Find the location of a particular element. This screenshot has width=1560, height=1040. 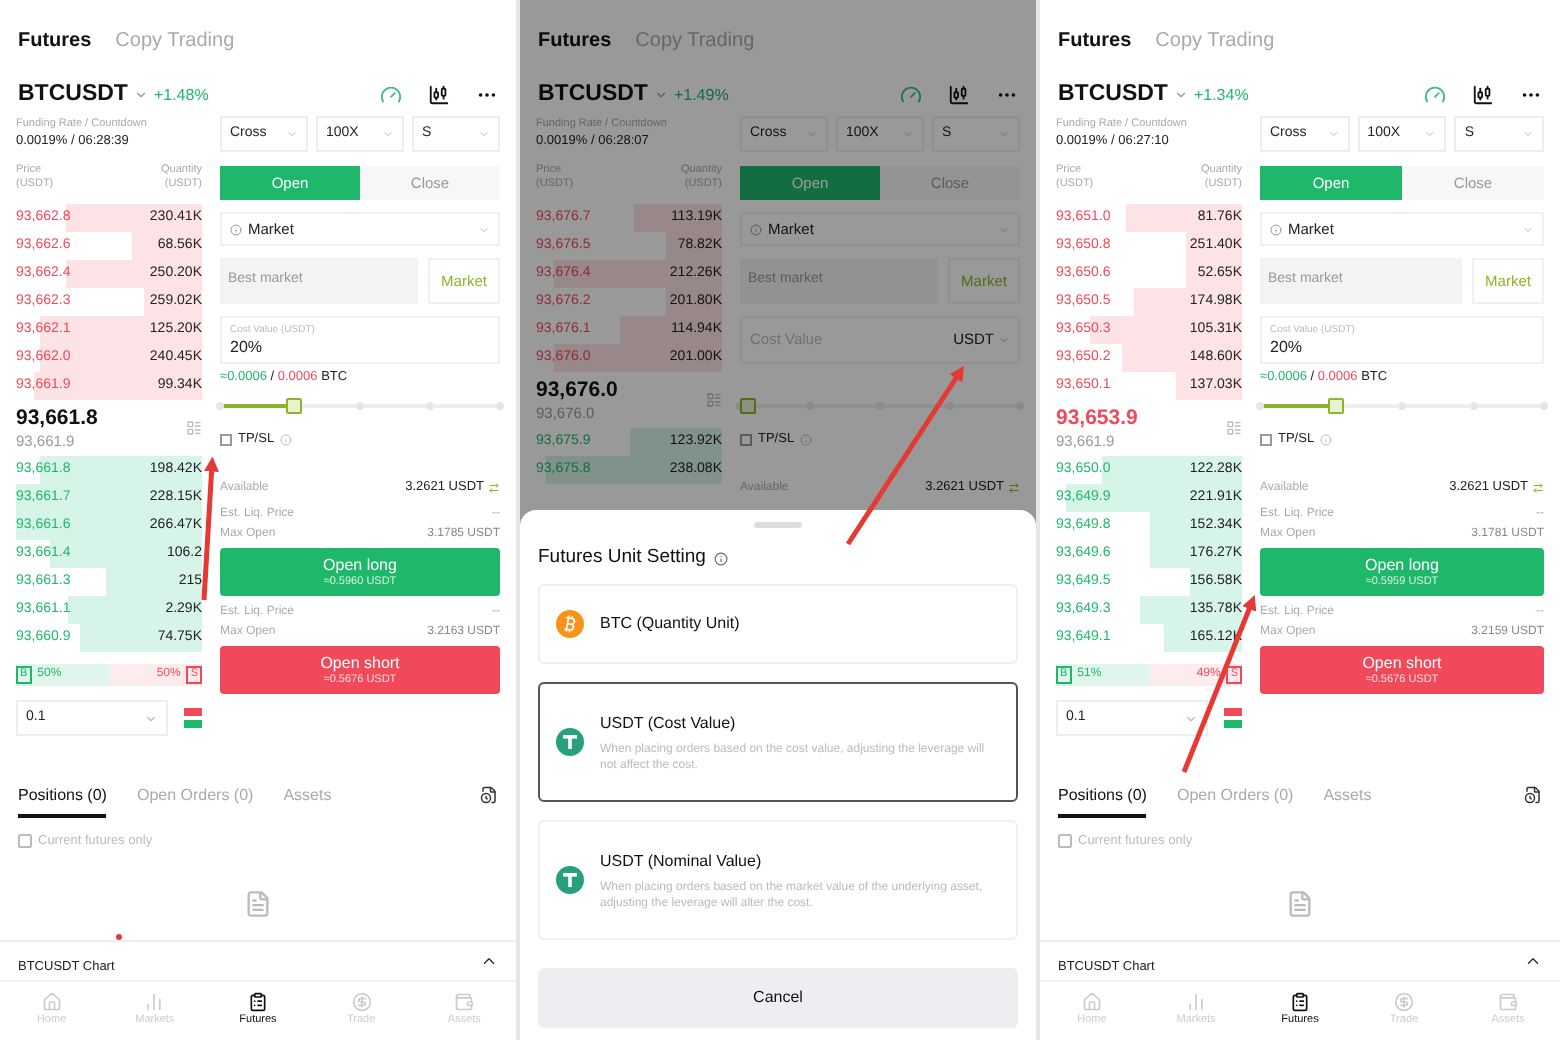

price-change: +1.34% is located at coordinates (1221, 95).